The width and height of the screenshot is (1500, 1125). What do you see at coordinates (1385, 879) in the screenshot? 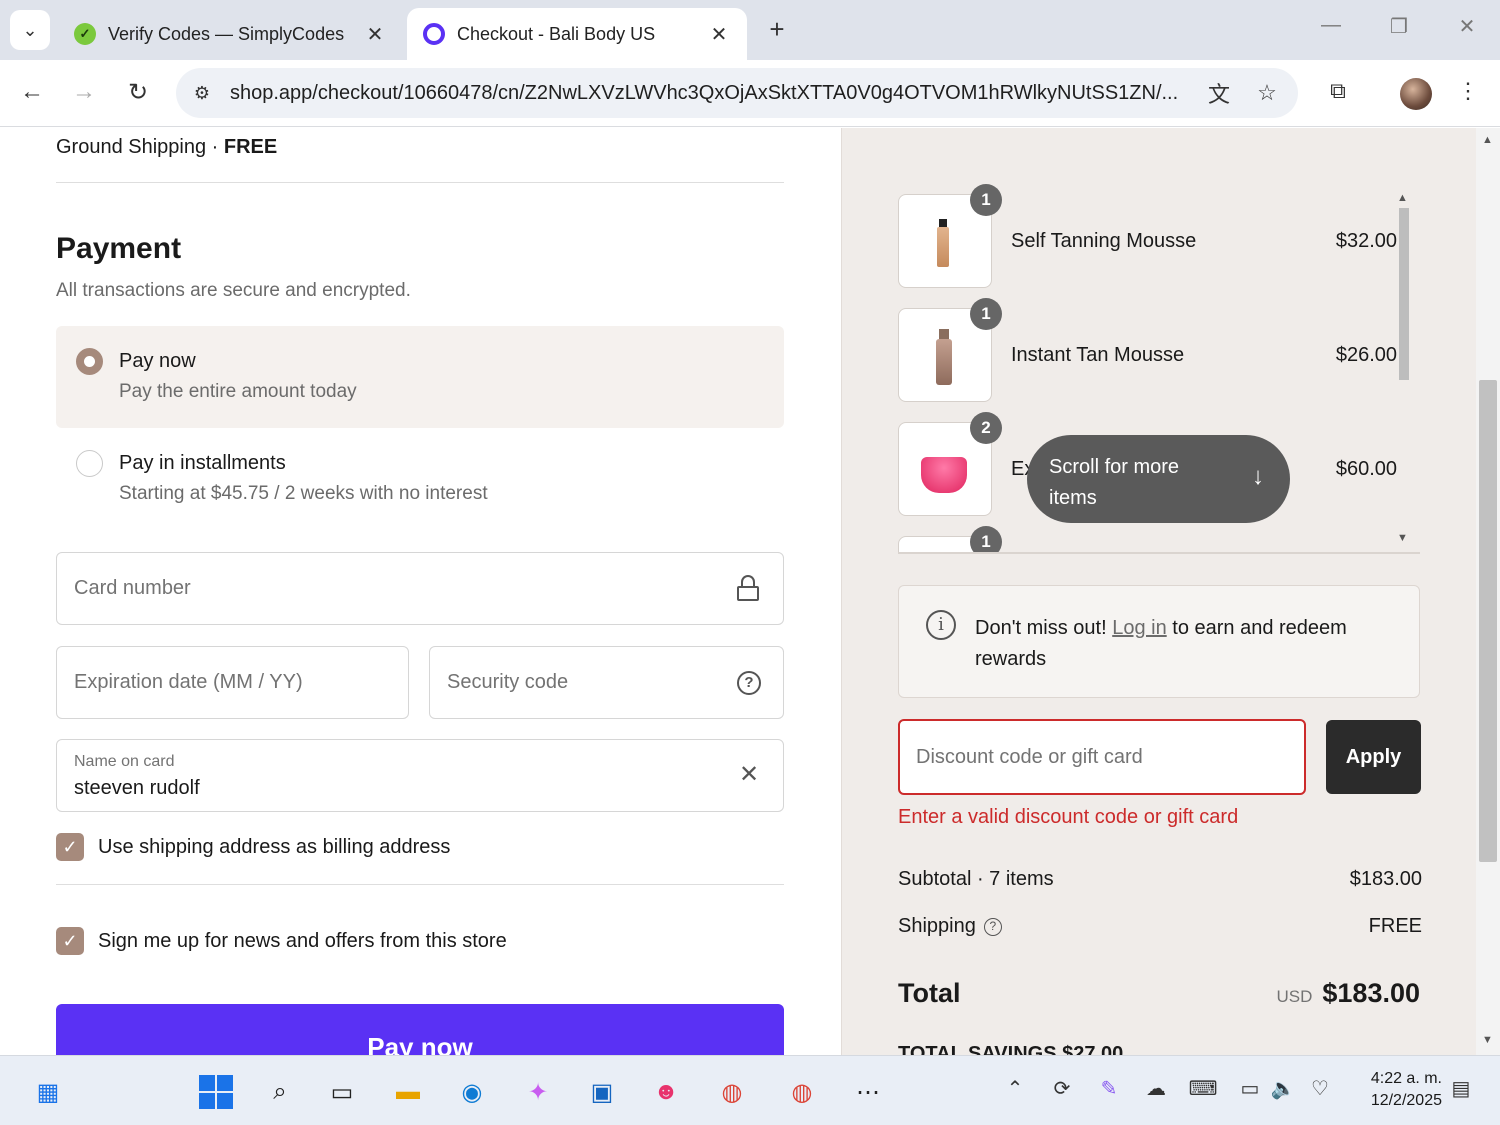
I see `subtotal-value: $183.00` at bounding box center [1385, 879].